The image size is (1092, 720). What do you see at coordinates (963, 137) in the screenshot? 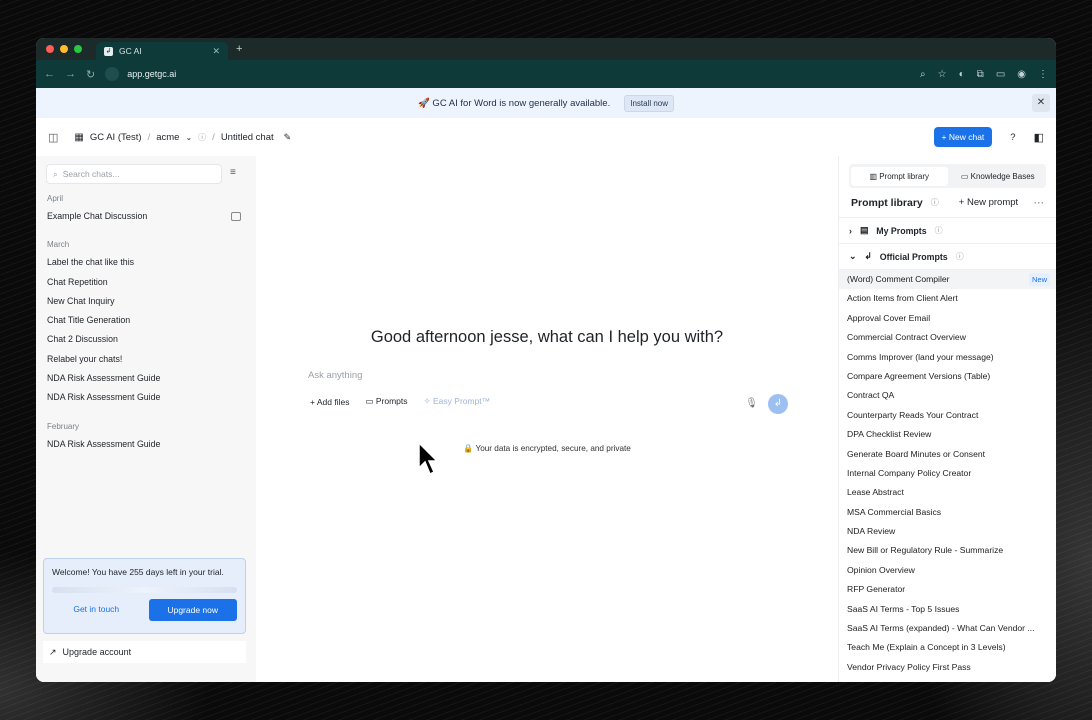
I see `new-chat-button: + New chat` at bounding box center [963, 137].